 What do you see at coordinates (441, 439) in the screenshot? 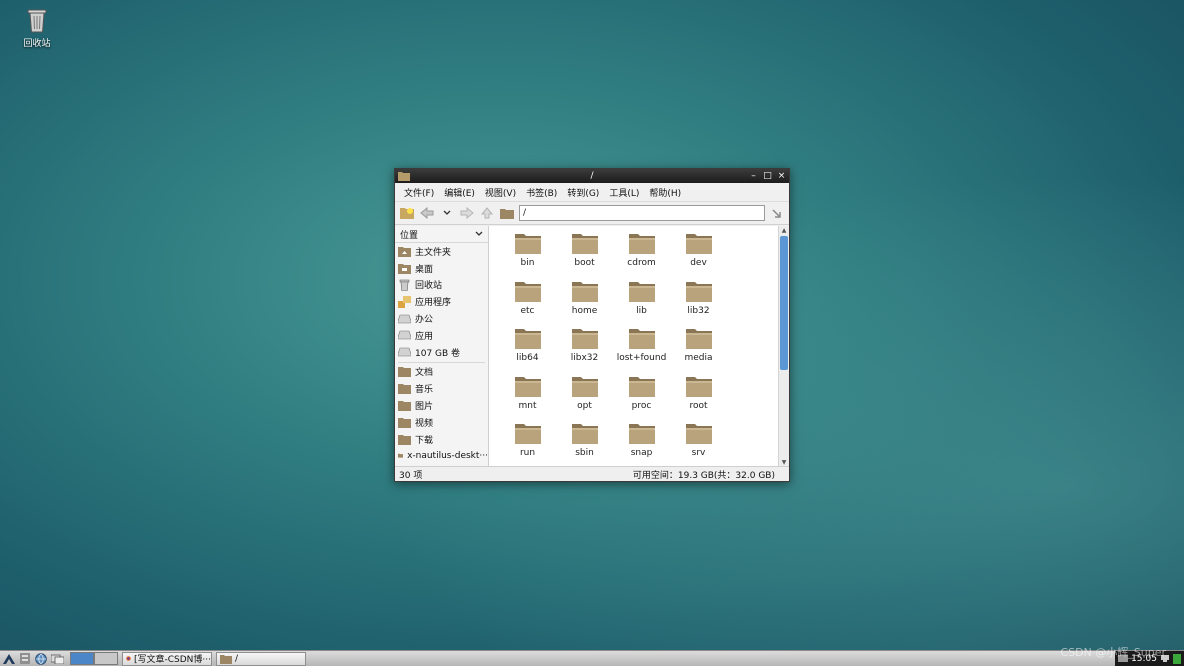
I see `sidebar-item-downloads: 下载` at bounding box center [441, 439].